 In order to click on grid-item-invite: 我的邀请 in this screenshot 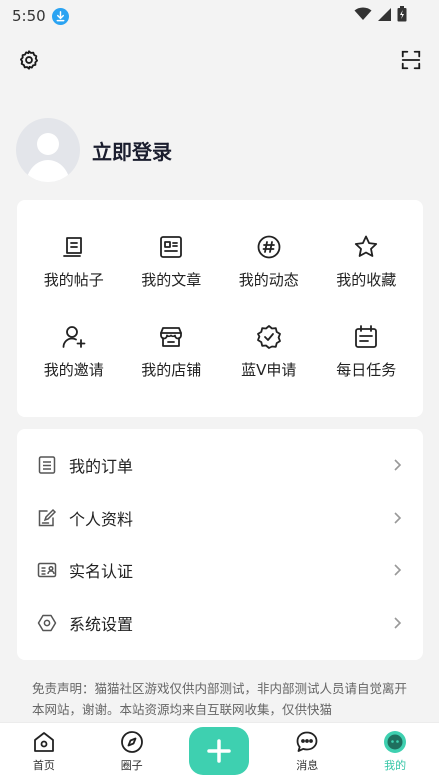, I will do `click(74, 352)`.